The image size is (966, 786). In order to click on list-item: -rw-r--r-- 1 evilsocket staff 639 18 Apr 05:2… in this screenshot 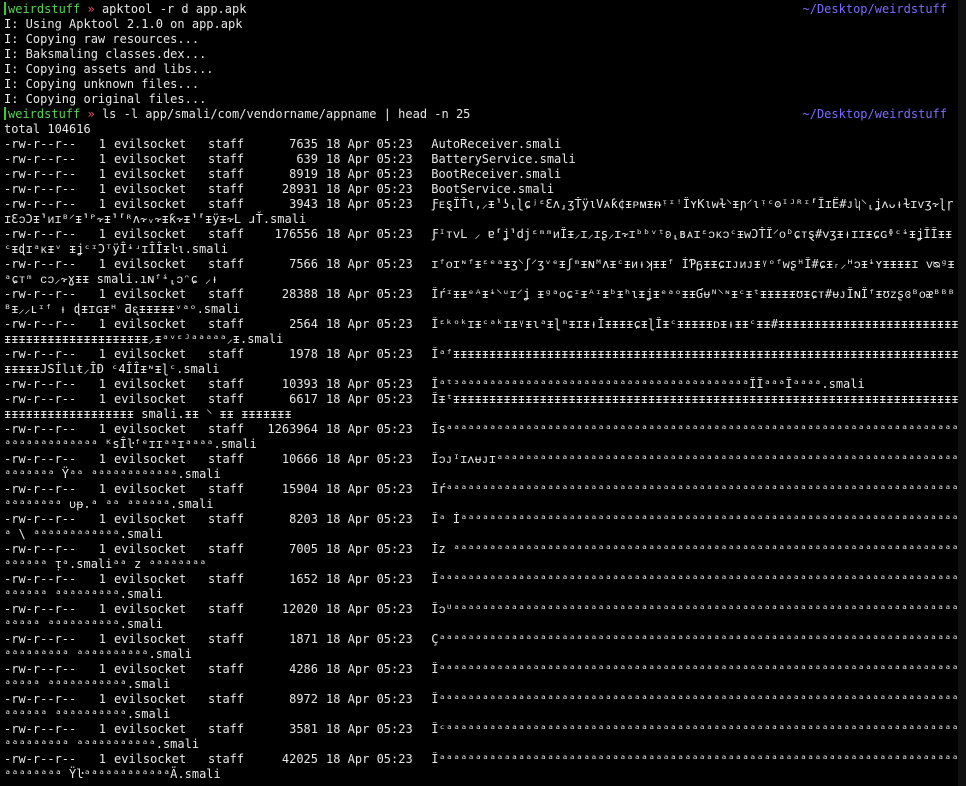, I will do `click(481, 159)`.